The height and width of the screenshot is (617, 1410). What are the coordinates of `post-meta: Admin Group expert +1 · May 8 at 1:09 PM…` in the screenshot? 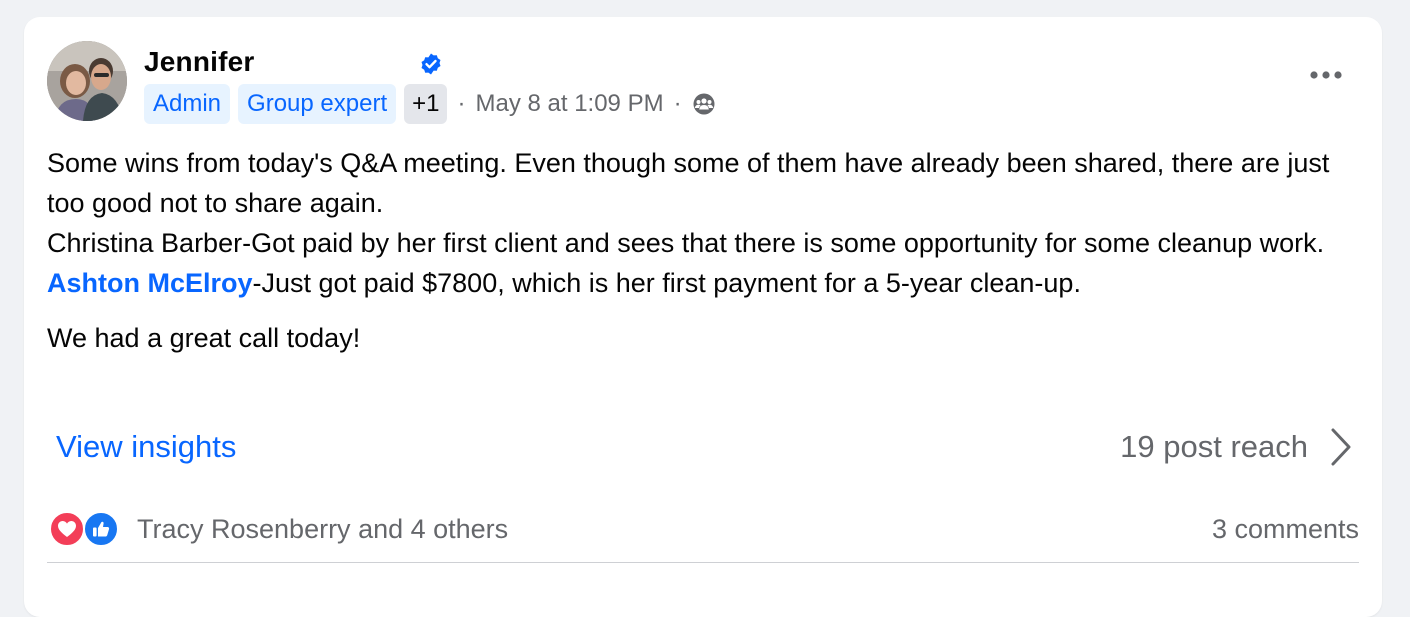 It's located at (430, 104).